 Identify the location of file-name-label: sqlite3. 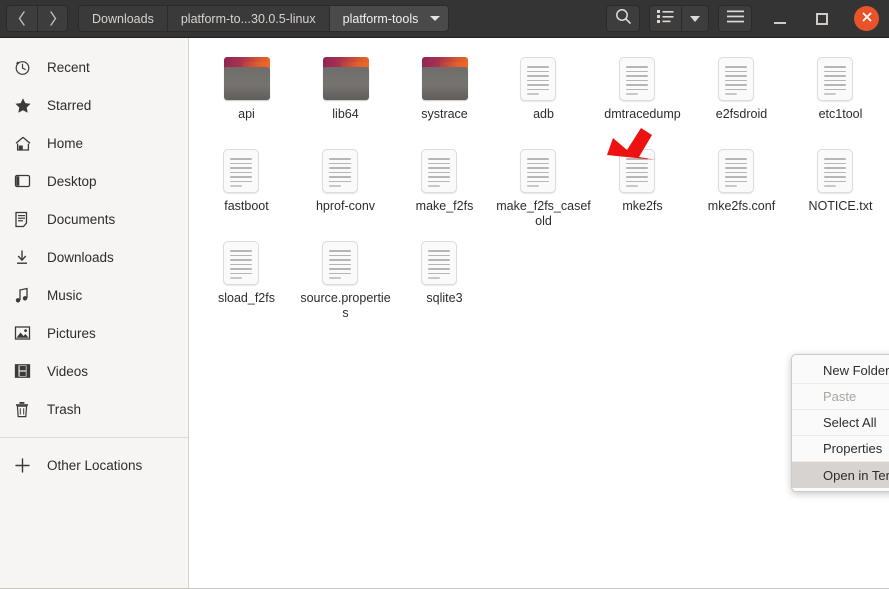
(444, 298).